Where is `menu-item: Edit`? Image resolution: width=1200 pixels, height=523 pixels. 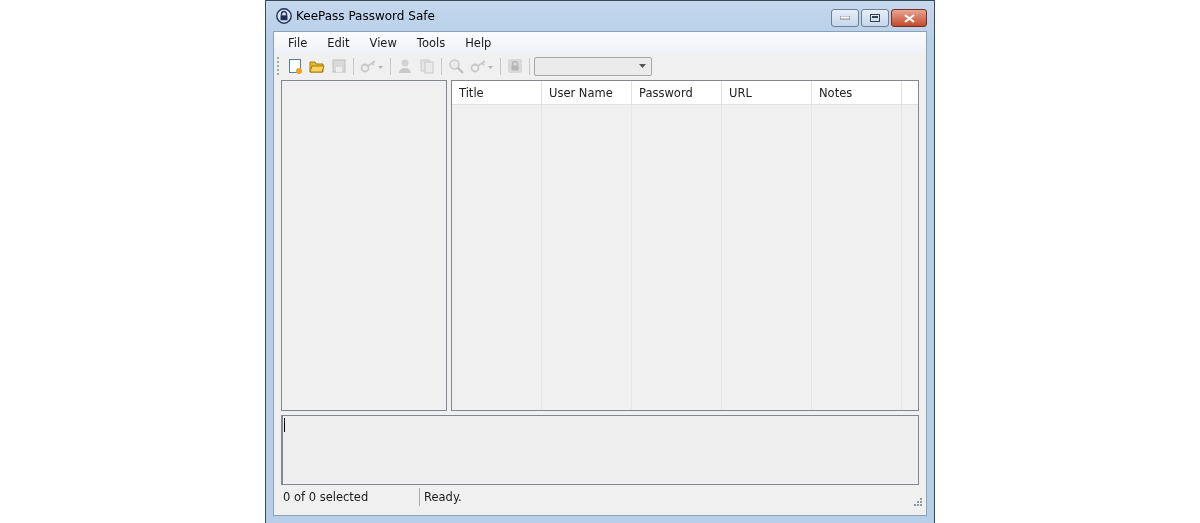
menu-item: Edit is located at coordinates (338, 43).